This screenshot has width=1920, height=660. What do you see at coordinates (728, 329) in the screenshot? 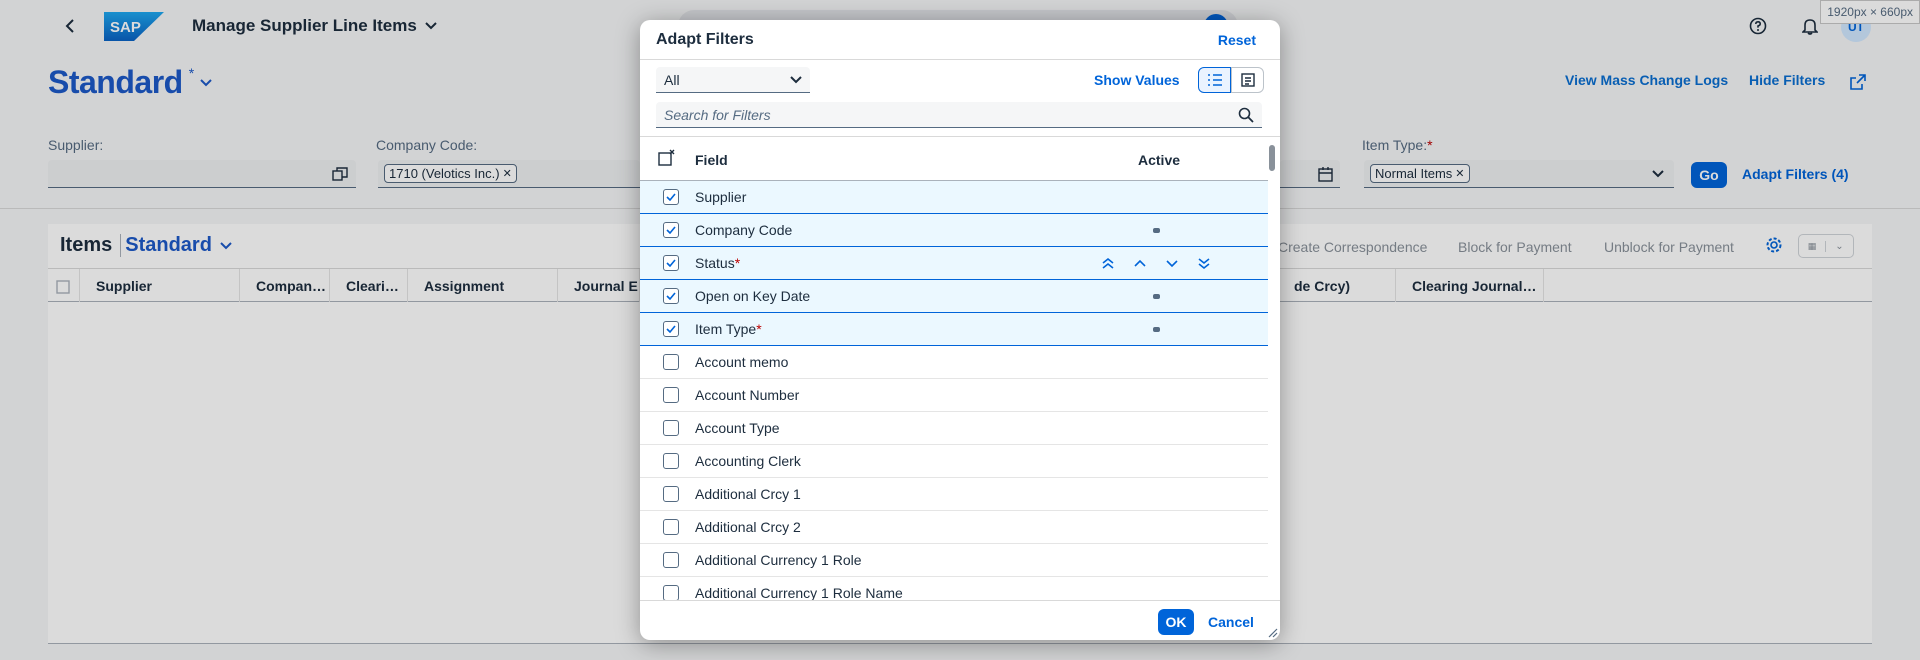
I see `filter-row-label: Item Type*` at bounding box center [728, 329].